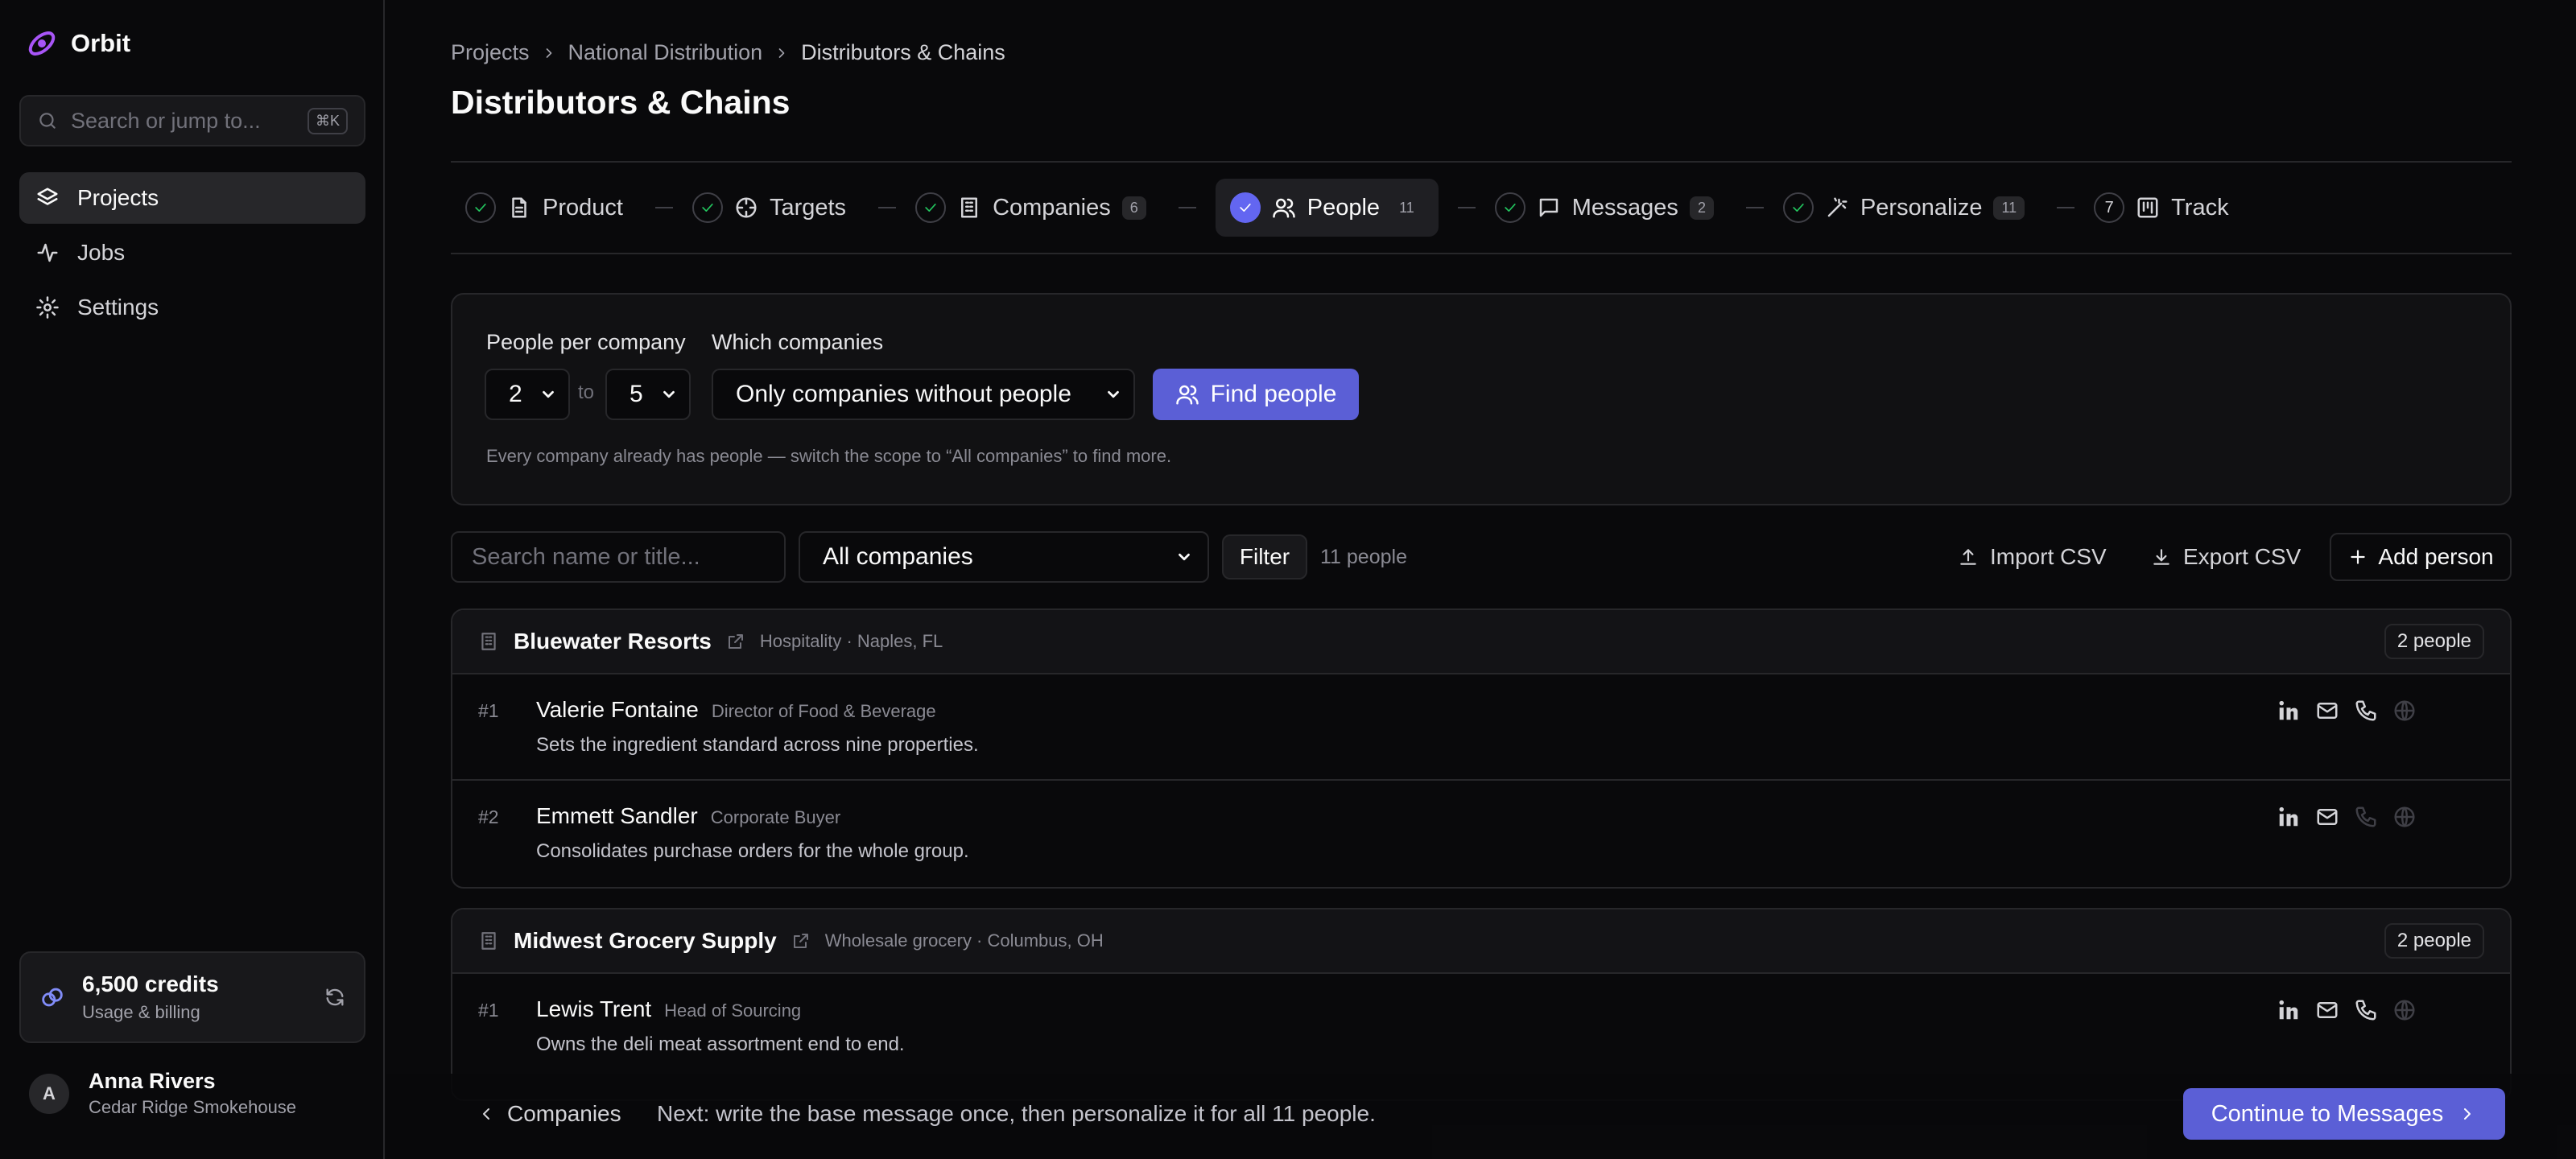 The image size is (2576, 1159). What do you see at coordinates (162, 1093) in the screenshot?
I see `user-profile: A Anna Rivers Cedar Ridge Smokehouse` at bounding box center [162, 1093].